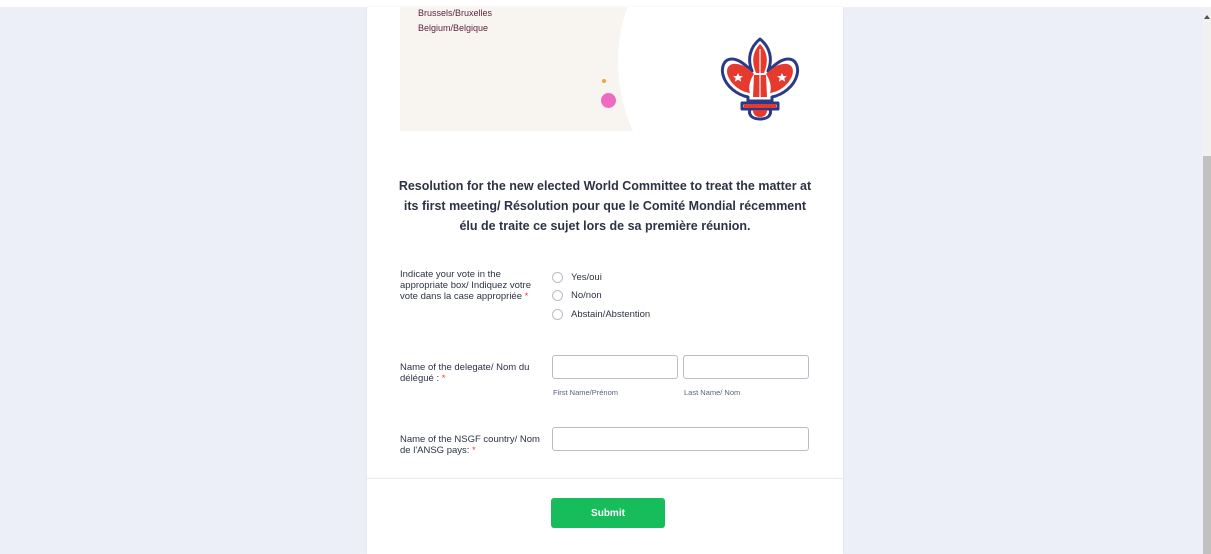 The width and height of the screenshot is (1211, 554). What do you see at coordinates (586, 392) in the screenshot?
I see `first-name-sublabel: First Name/Prénom` at bounding box center [586, 392].